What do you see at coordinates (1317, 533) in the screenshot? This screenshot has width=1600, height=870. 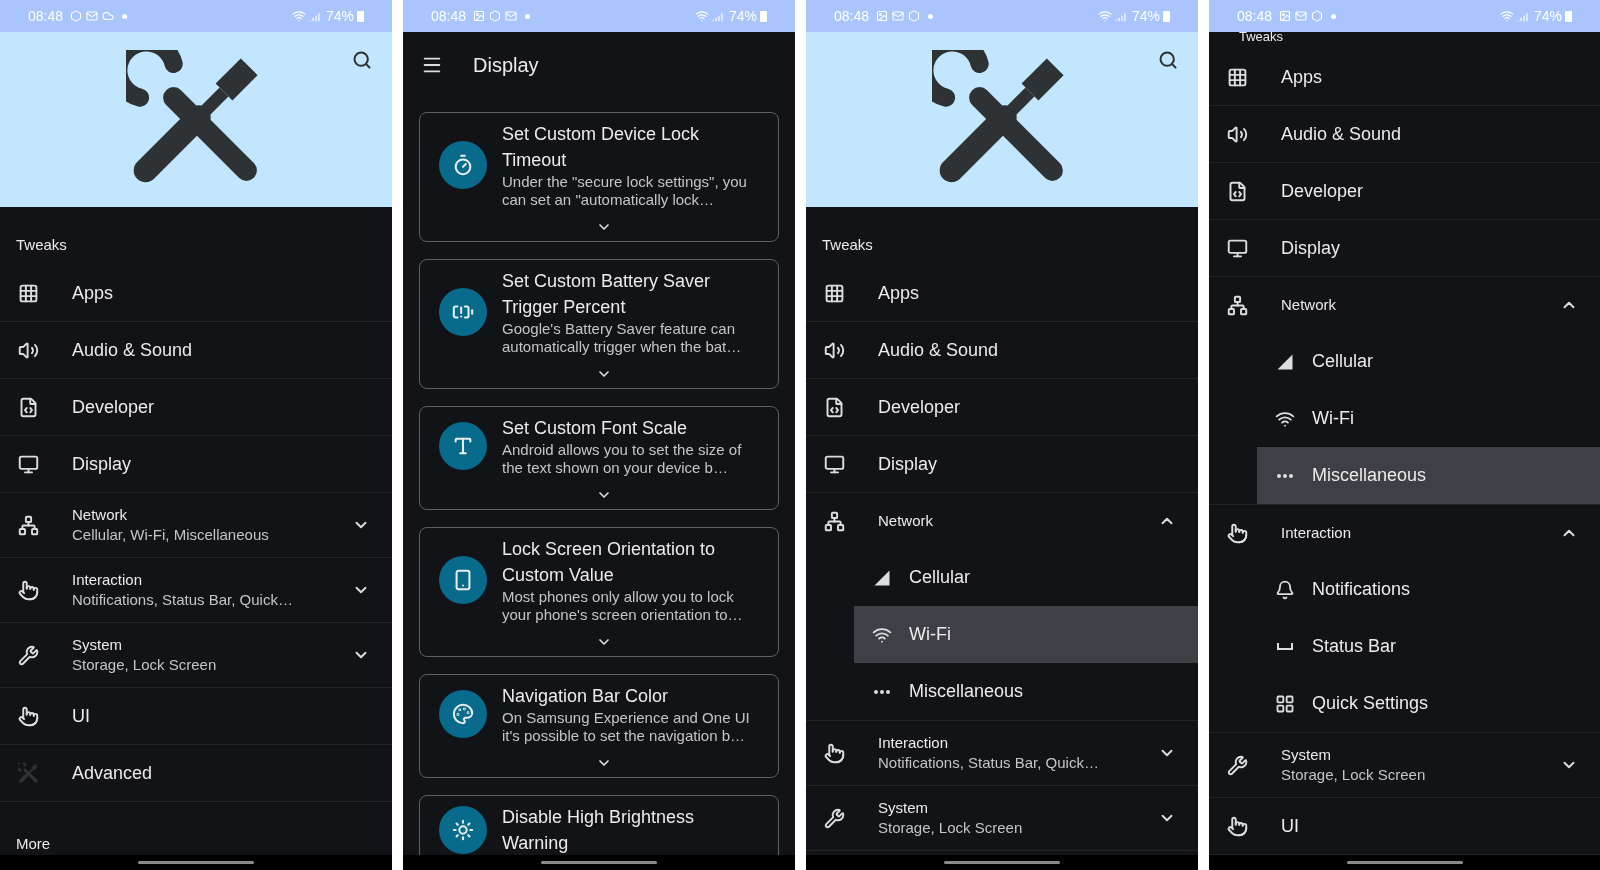 I see `menu-label: Interaction` at bounding box center [1317, 533].